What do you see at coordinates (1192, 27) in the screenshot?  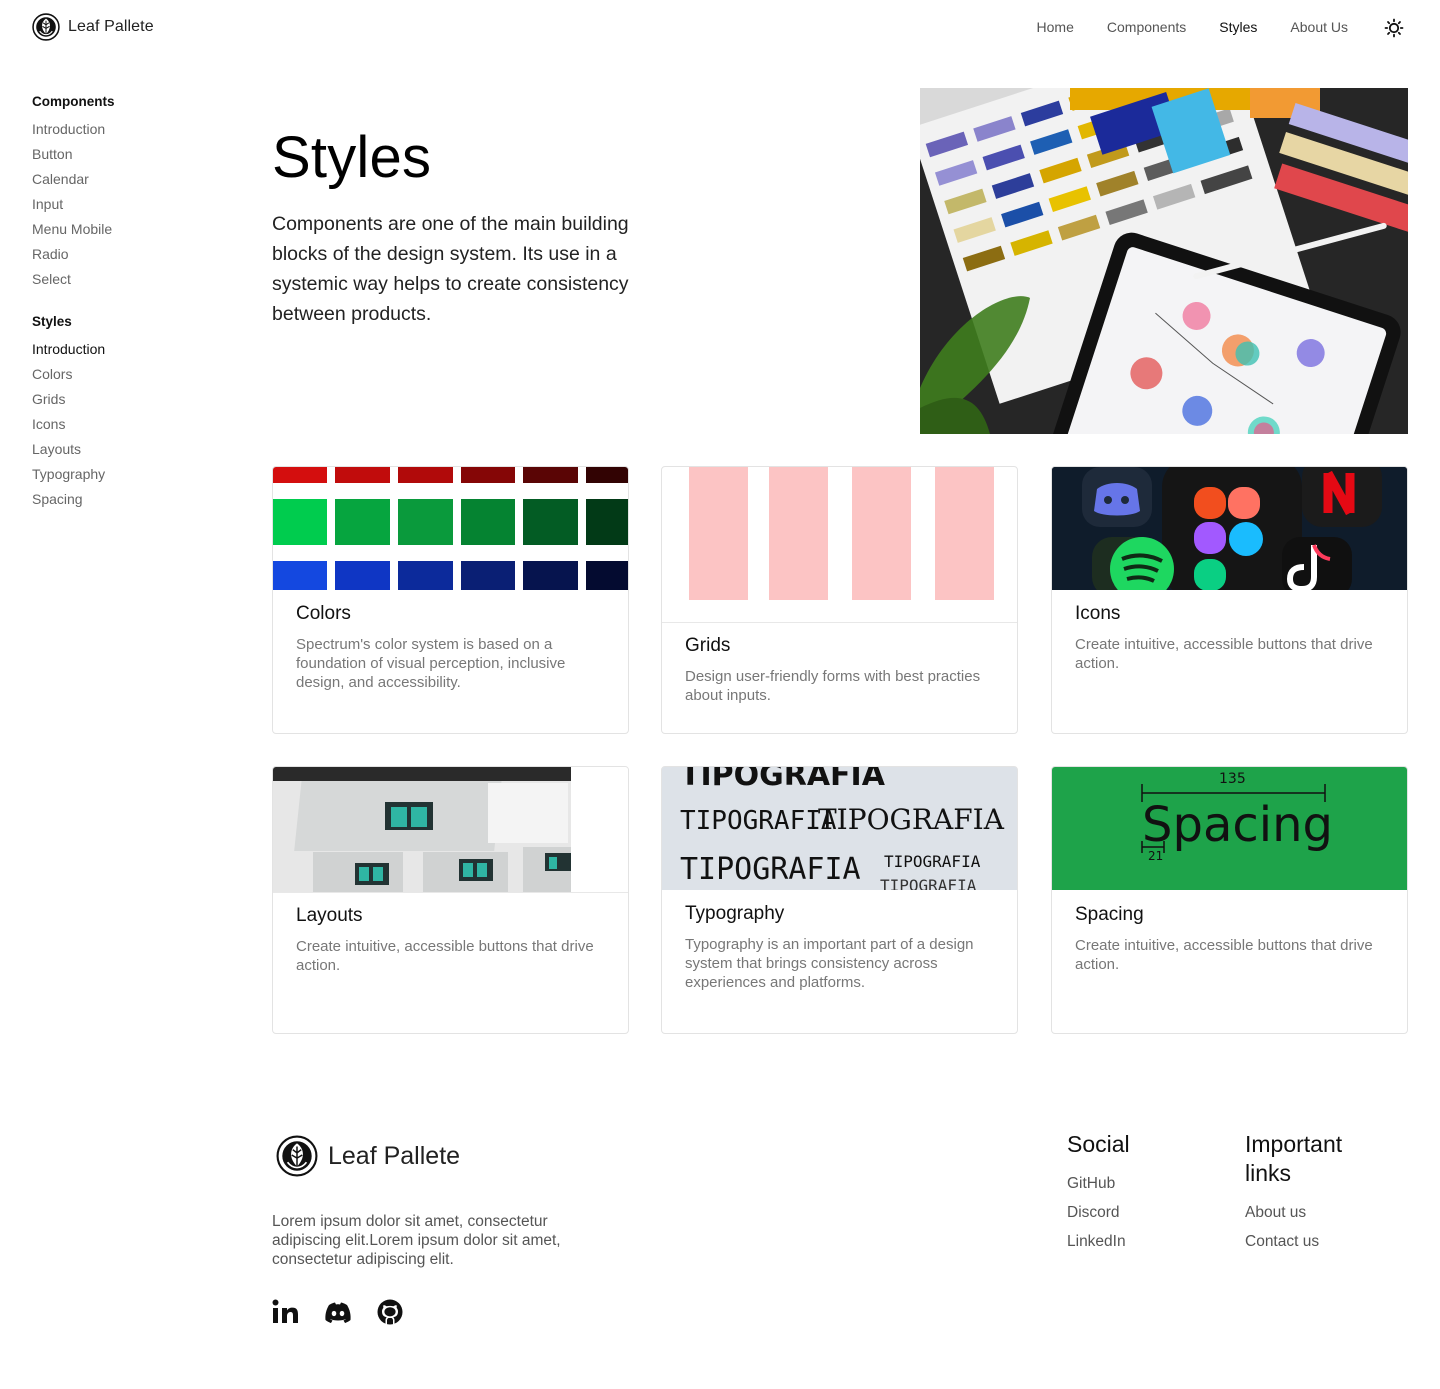 I see `main-nav: Home Components Styles About Us` at bounding box center [1192, 27].